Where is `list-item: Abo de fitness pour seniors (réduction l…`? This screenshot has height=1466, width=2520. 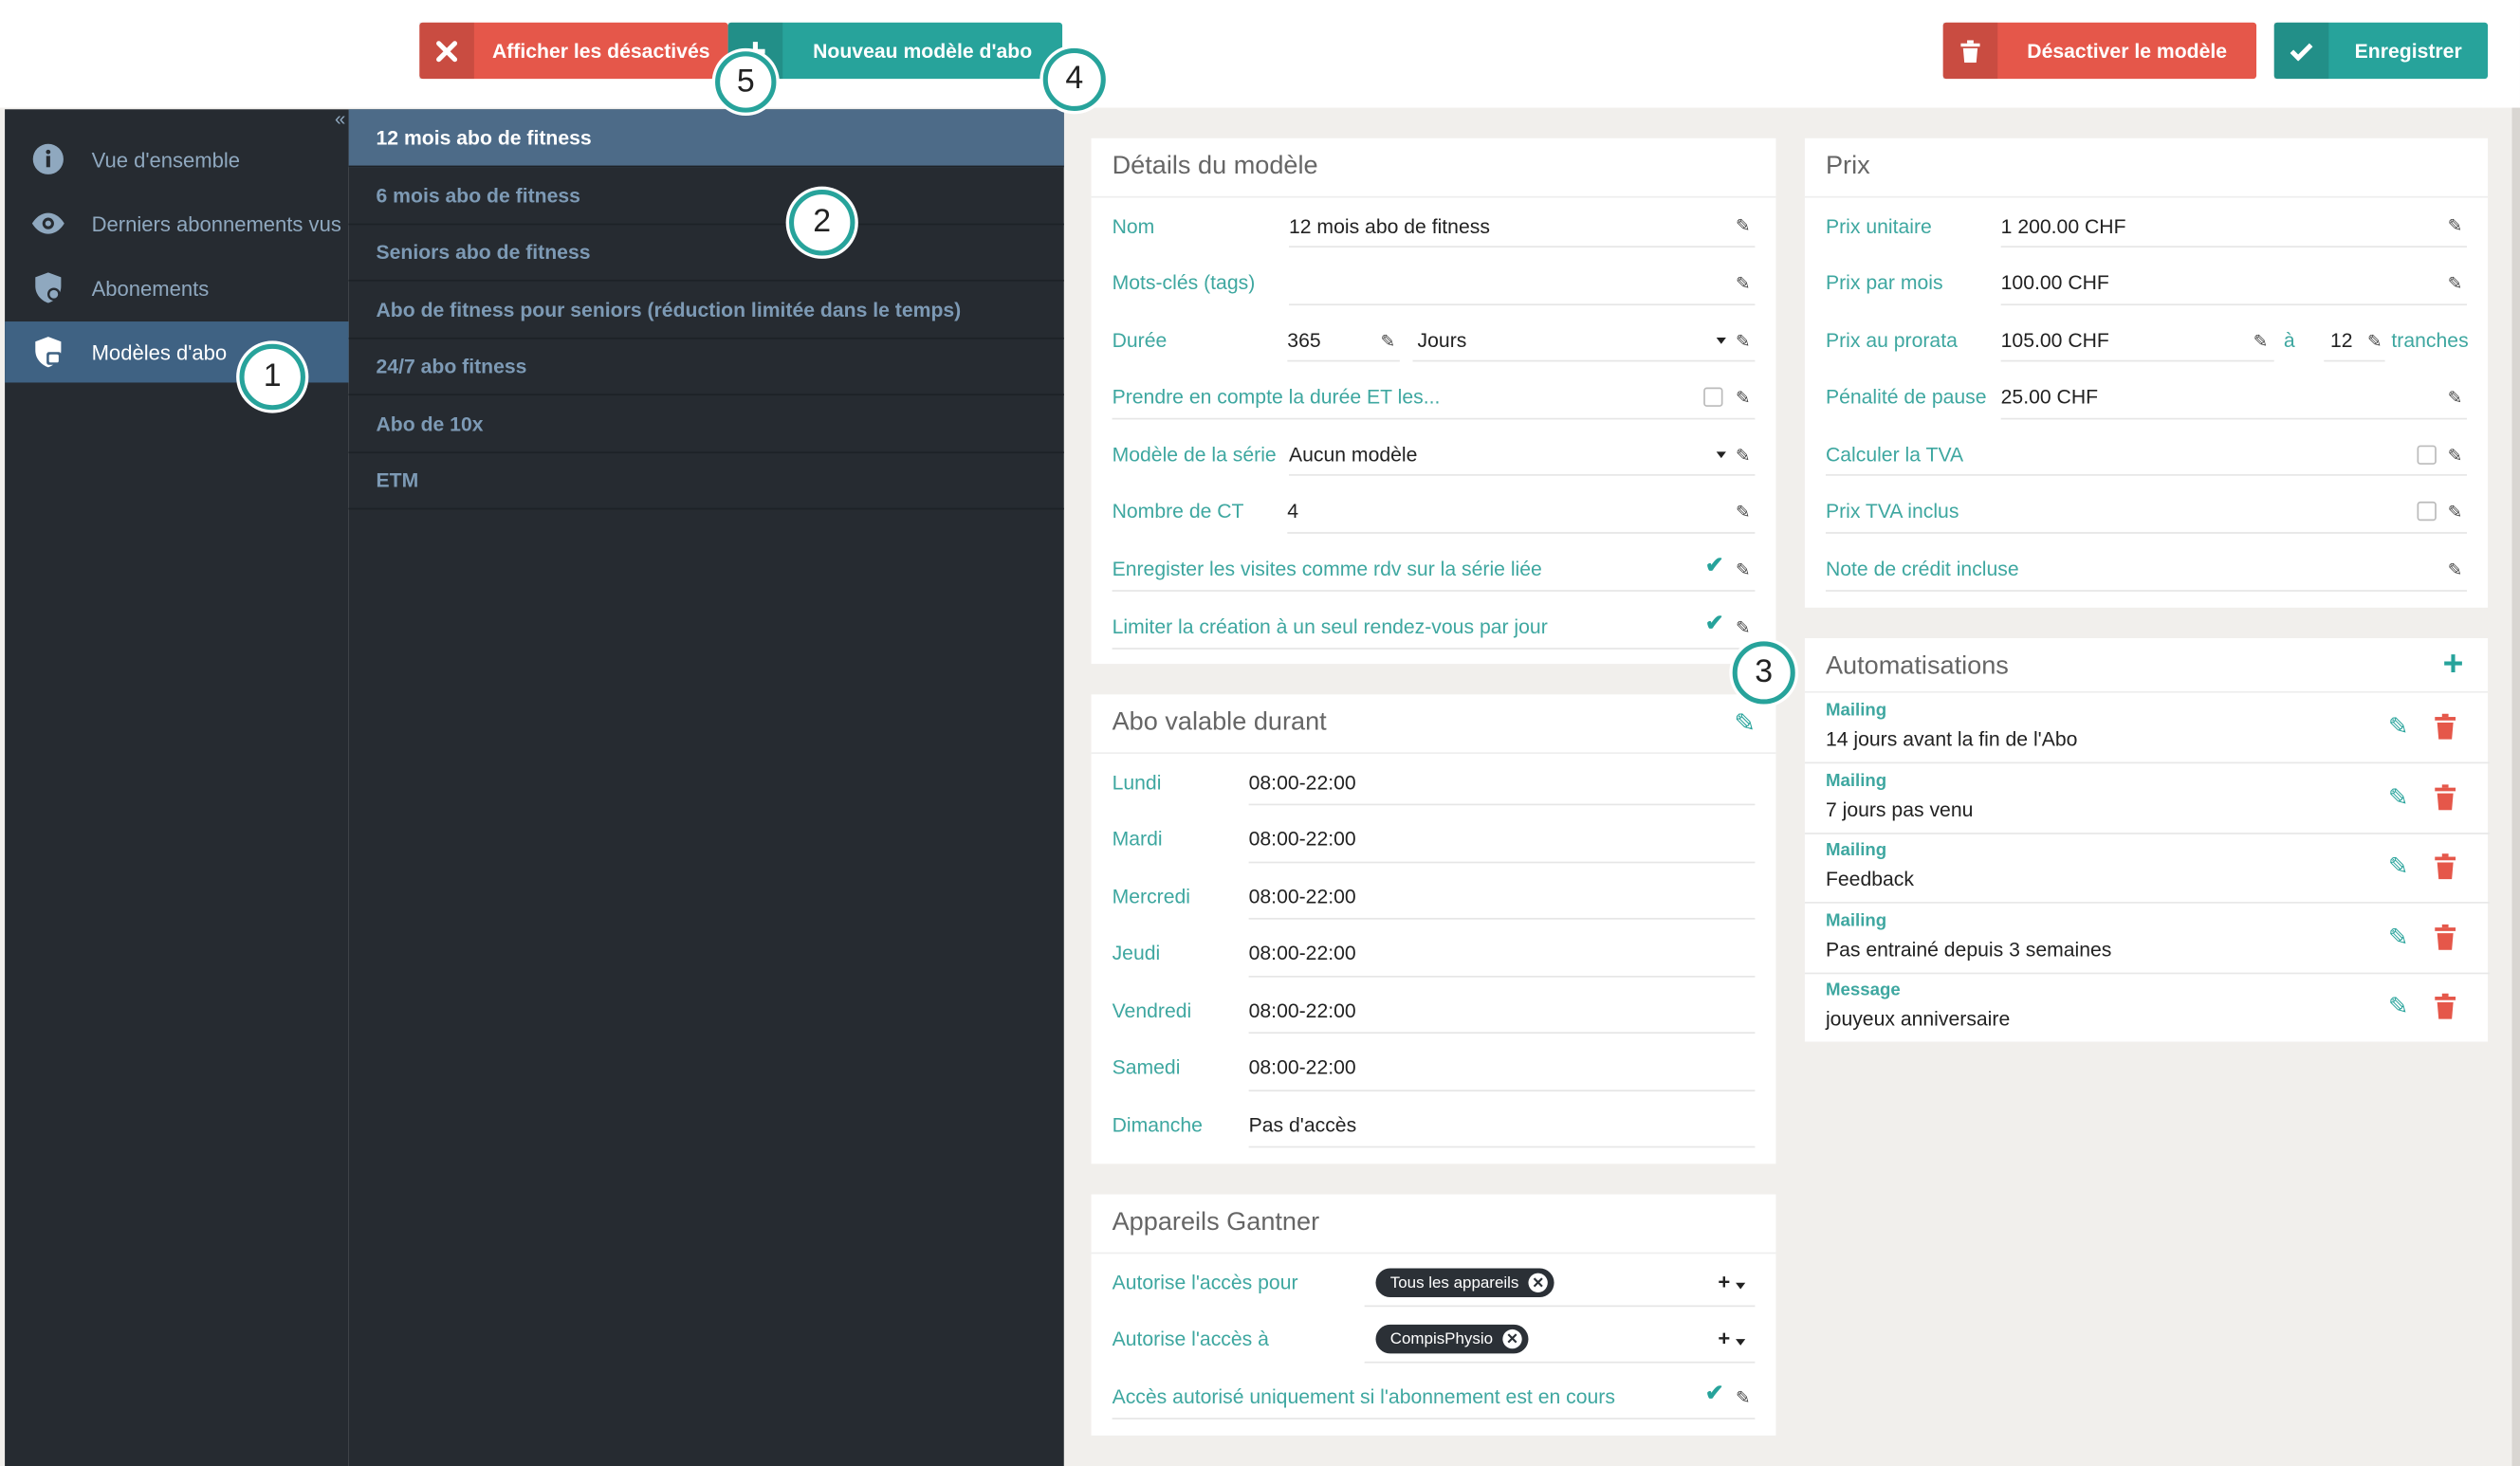 list-item: Abo de fitness pour seniors (réduction l… is located at coordinates (706, 310).